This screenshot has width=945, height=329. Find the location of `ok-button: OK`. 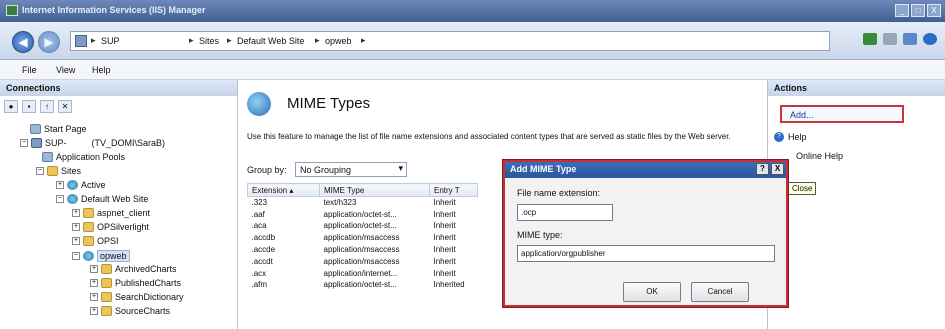

ok-button: OK is located at coordinates (652, 292).